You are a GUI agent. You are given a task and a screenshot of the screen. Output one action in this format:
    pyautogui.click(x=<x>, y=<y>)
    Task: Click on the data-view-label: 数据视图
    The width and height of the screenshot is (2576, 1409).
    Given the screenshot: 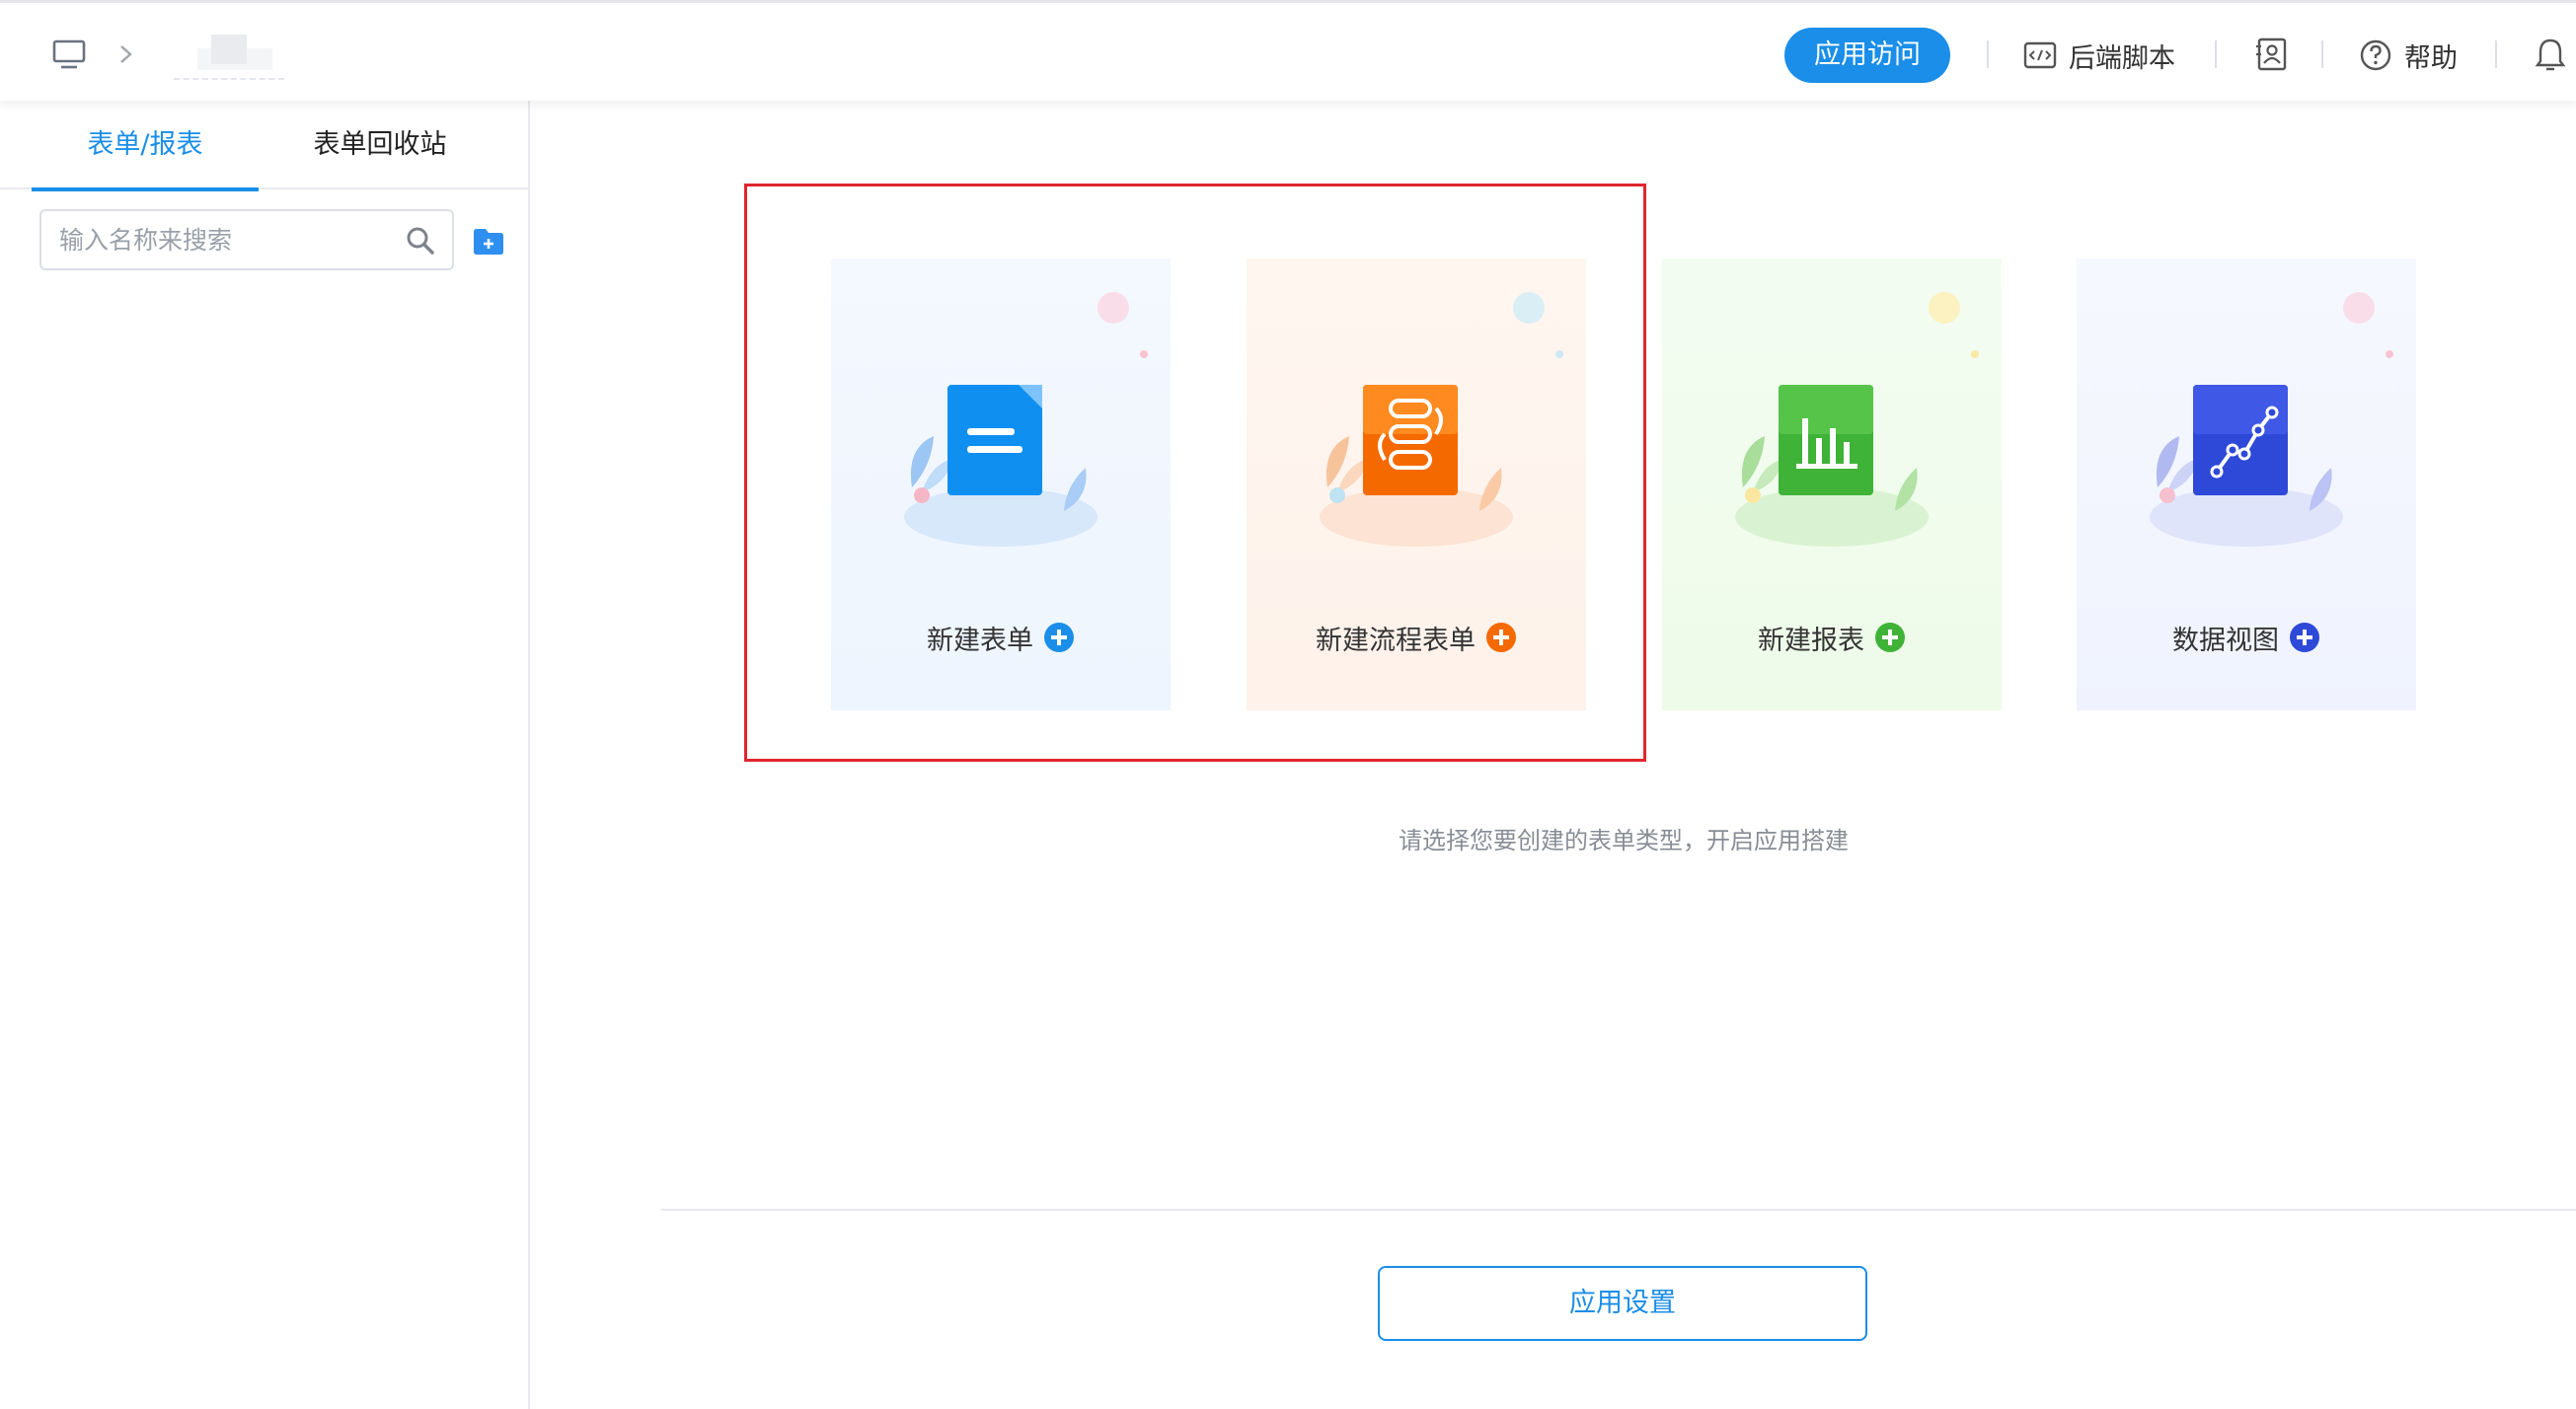 What is the action you would take?
    pyautogui.click(x=2246, y=637)
    